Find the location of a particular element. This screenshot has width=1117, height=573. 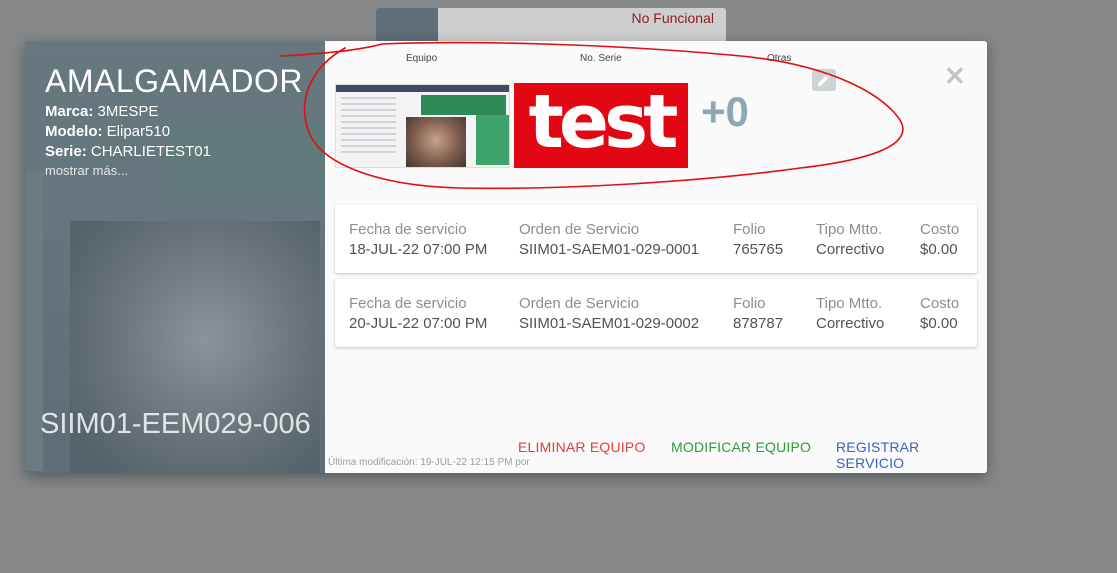

equipment-code: SIIM01-EEM029-006 is located at coordinates (175, 424).